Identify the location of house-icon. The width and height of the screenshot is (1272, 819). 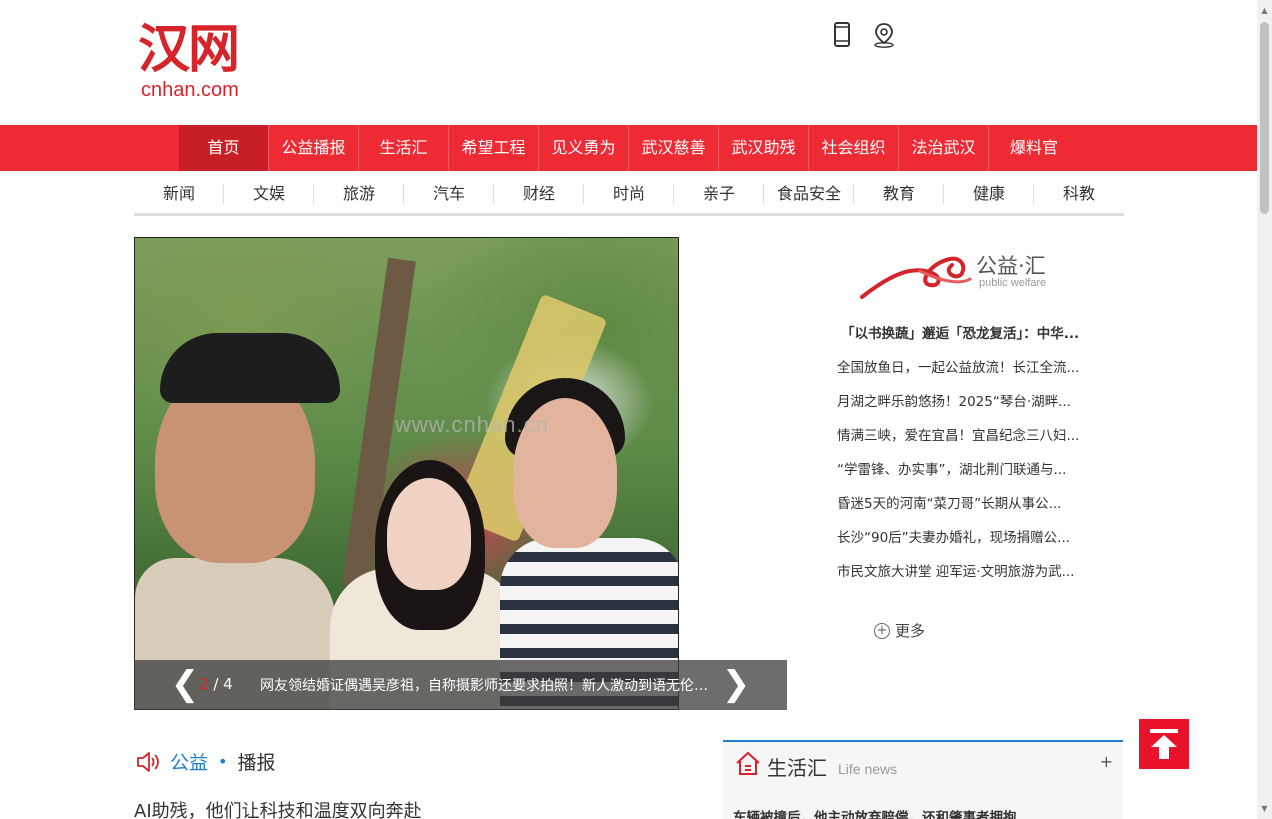
(748, 763).